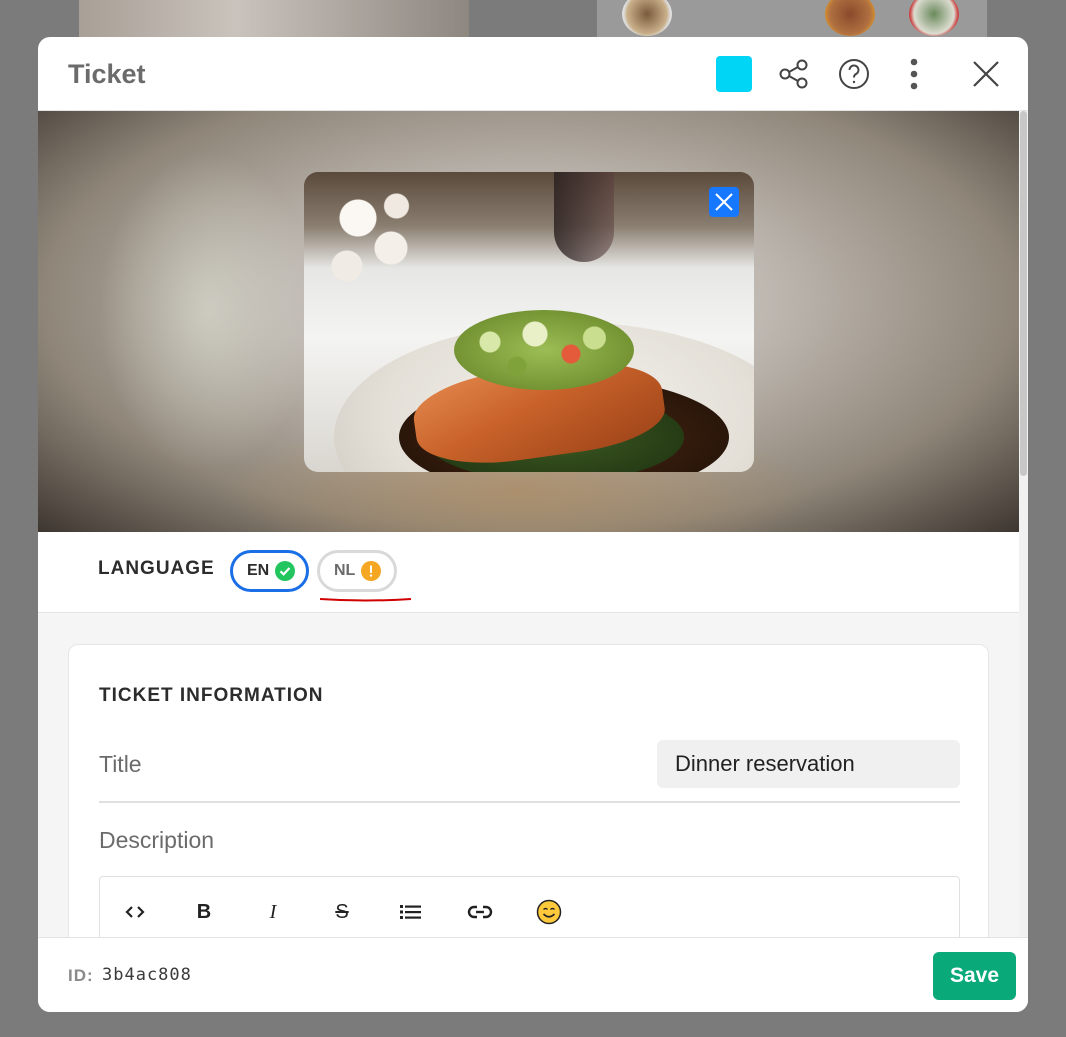 The width and height of the screenshot is (1066, 1037). What do you see at coordinates (734, 74) in the screenshot?
I see `color-swatch` at bounding box center [734, 74].